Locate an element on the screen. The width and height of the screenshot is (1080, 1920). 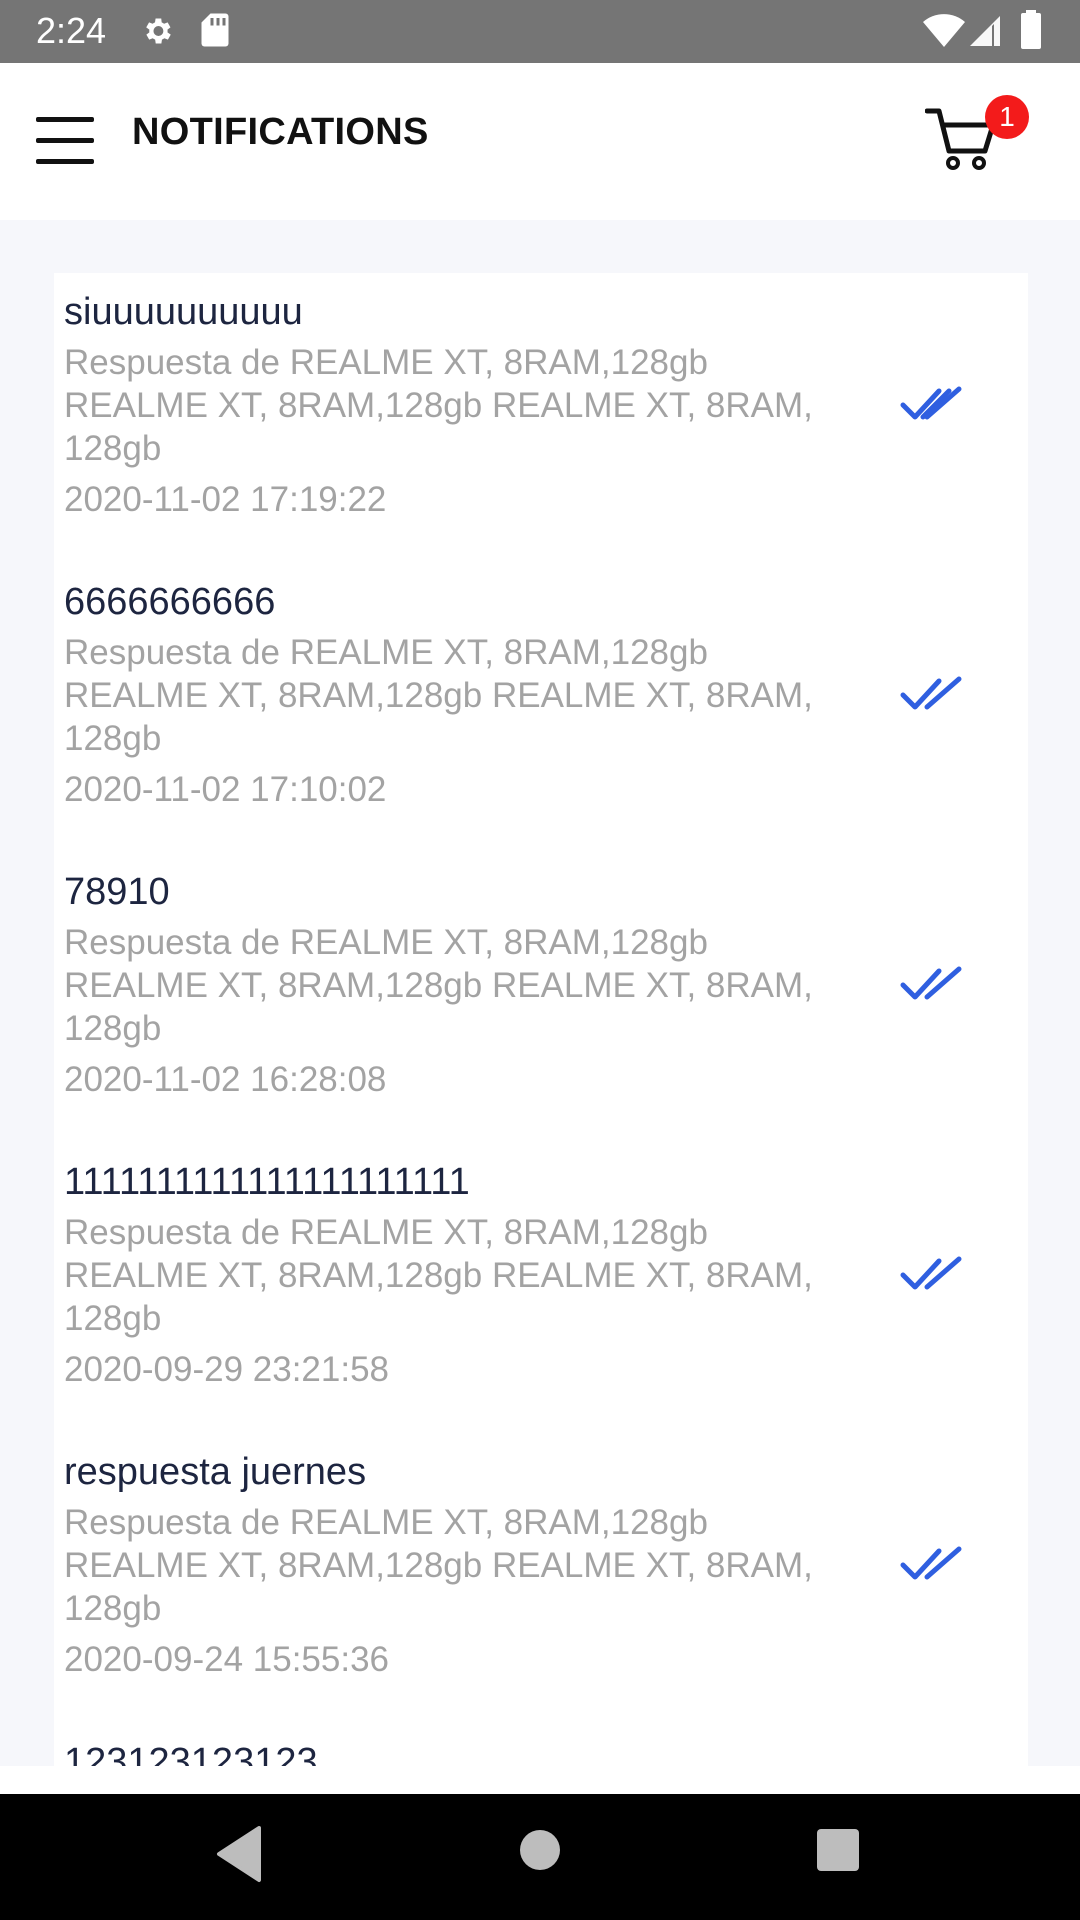
notification-title: 6666666666 is located at coordinates (170, 602).